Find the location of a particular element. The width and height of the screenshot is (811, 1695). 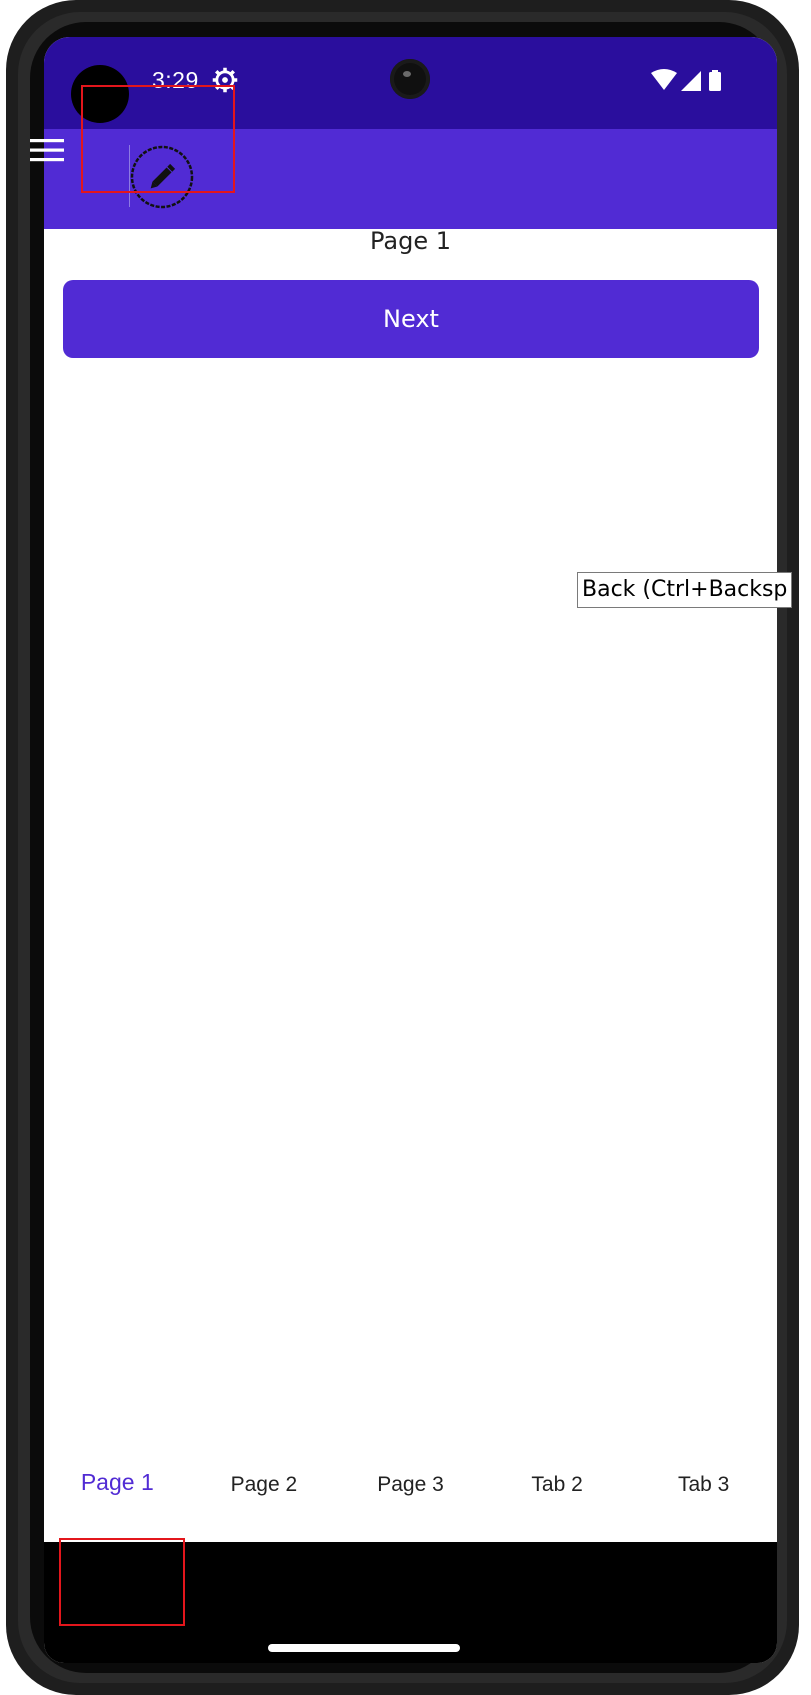

tab-page-2: Page 2 is located at coordinates (264, 1465).